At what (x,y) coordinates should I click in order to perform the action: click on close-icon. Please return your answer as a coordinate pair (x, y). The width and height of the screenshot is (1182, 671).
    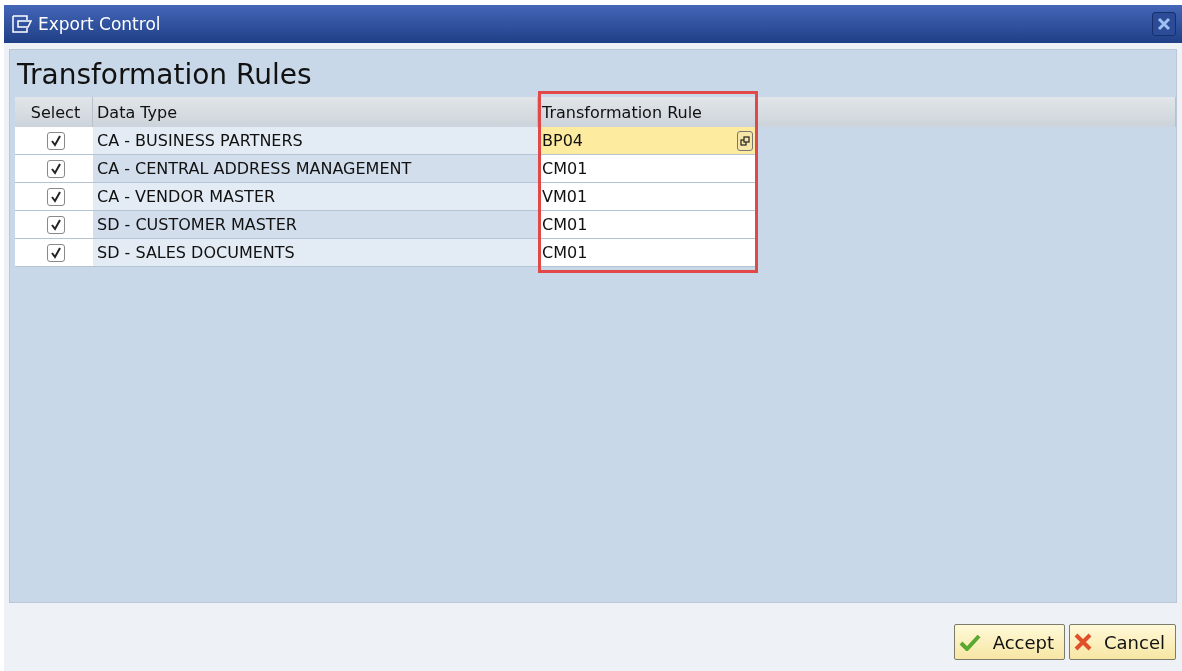
    Looking at the image, I should click on (1164, 24).